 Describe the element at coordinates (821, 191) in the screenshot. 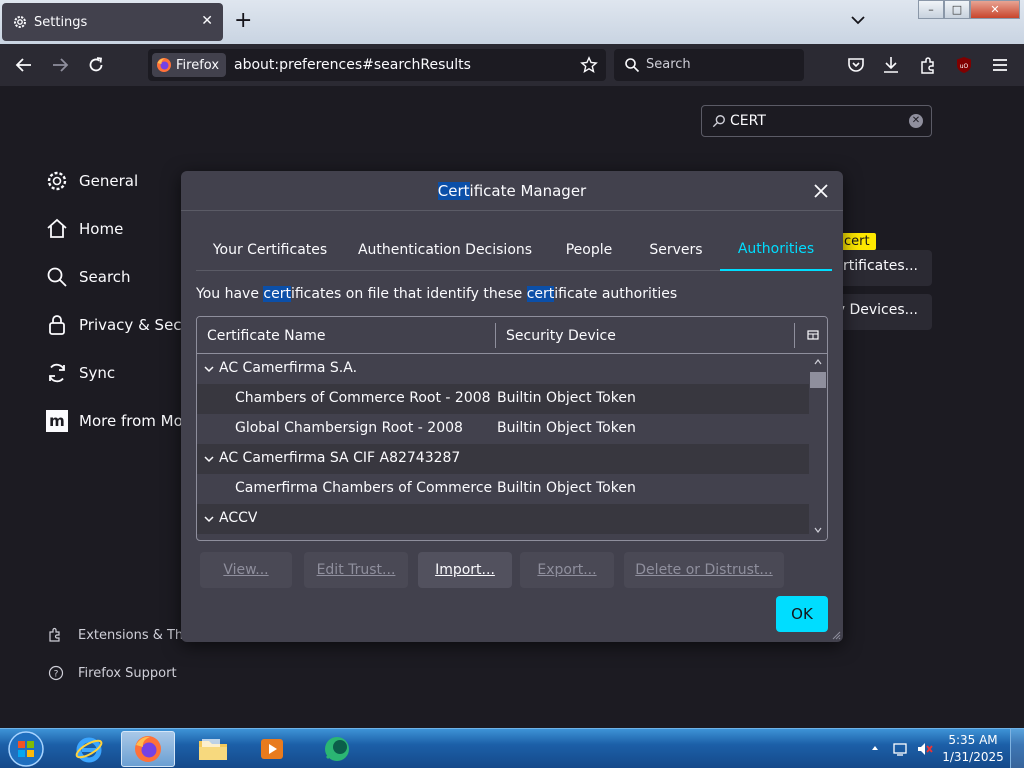

I see `close-icon` at that location.